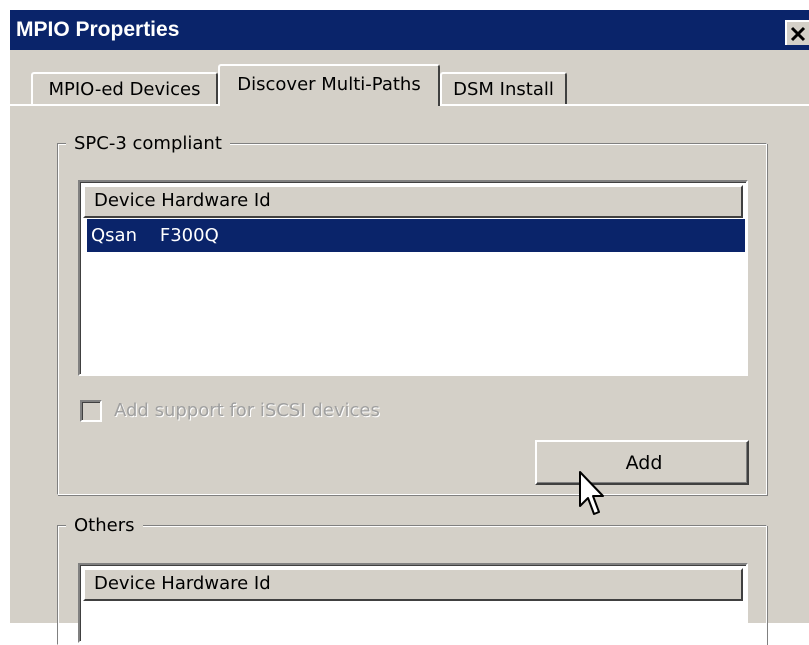  What do you see at coordinates (642, 462) in the screenshot?
I see `add-button: Add` at bounding box center [642, 462].